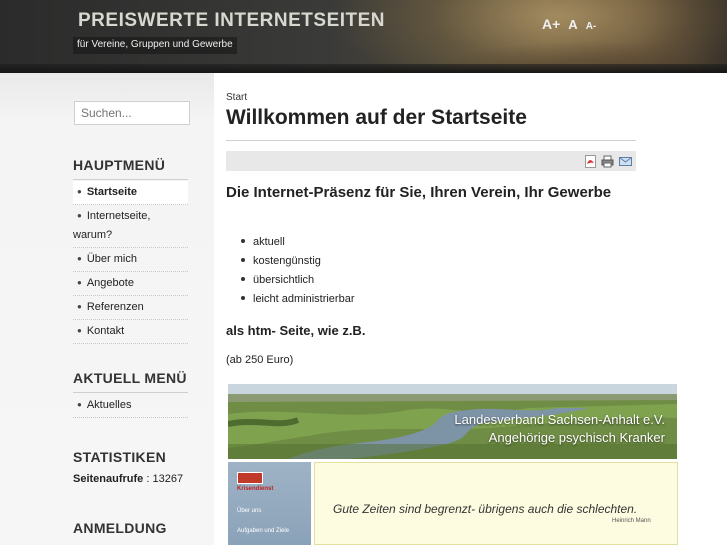  What do you see at coordinates (105, 331) in the screenshot?
I see `menu-item-label: Kontakt` at bounding box center [105, 331].